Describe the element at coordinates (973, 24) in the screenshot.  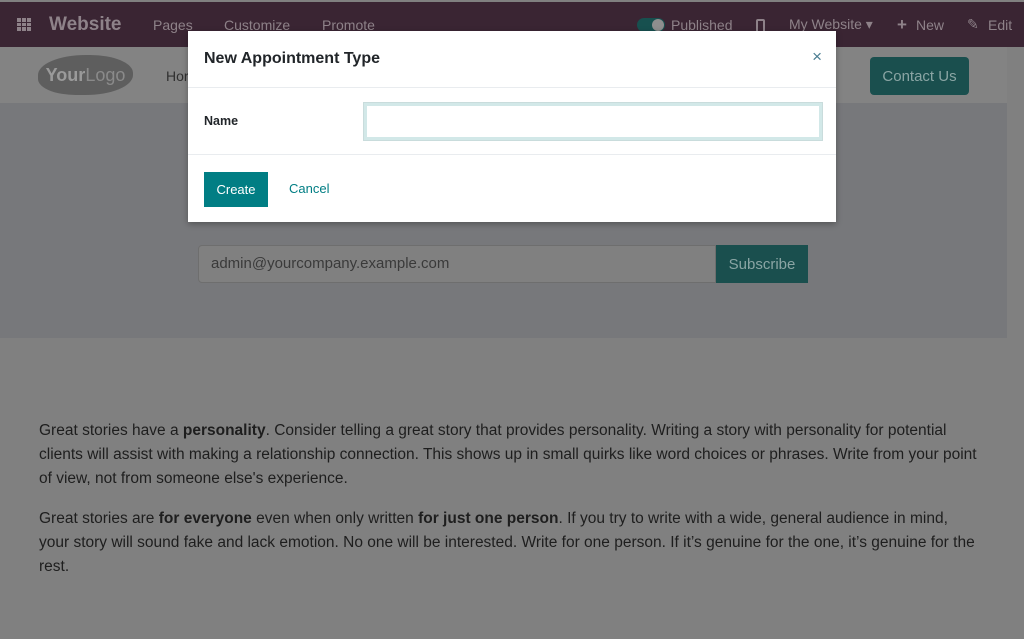
I see `pencil-icon: ✎` at that location.